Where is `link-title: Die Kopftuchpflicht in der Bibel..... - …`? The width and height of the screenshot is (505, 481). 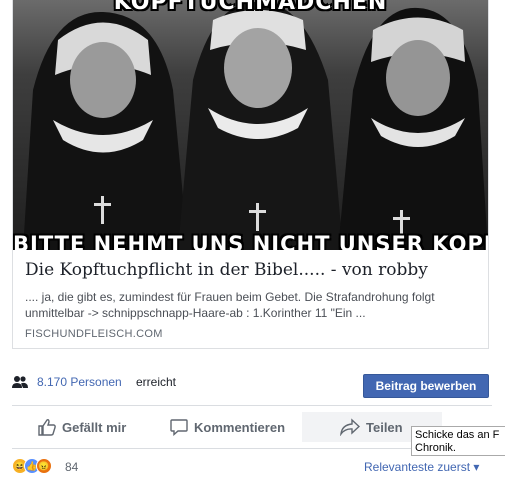 link-title: Die Kopftuchpflicht in der Bibel..... - … is located at coordinates (252, 270).